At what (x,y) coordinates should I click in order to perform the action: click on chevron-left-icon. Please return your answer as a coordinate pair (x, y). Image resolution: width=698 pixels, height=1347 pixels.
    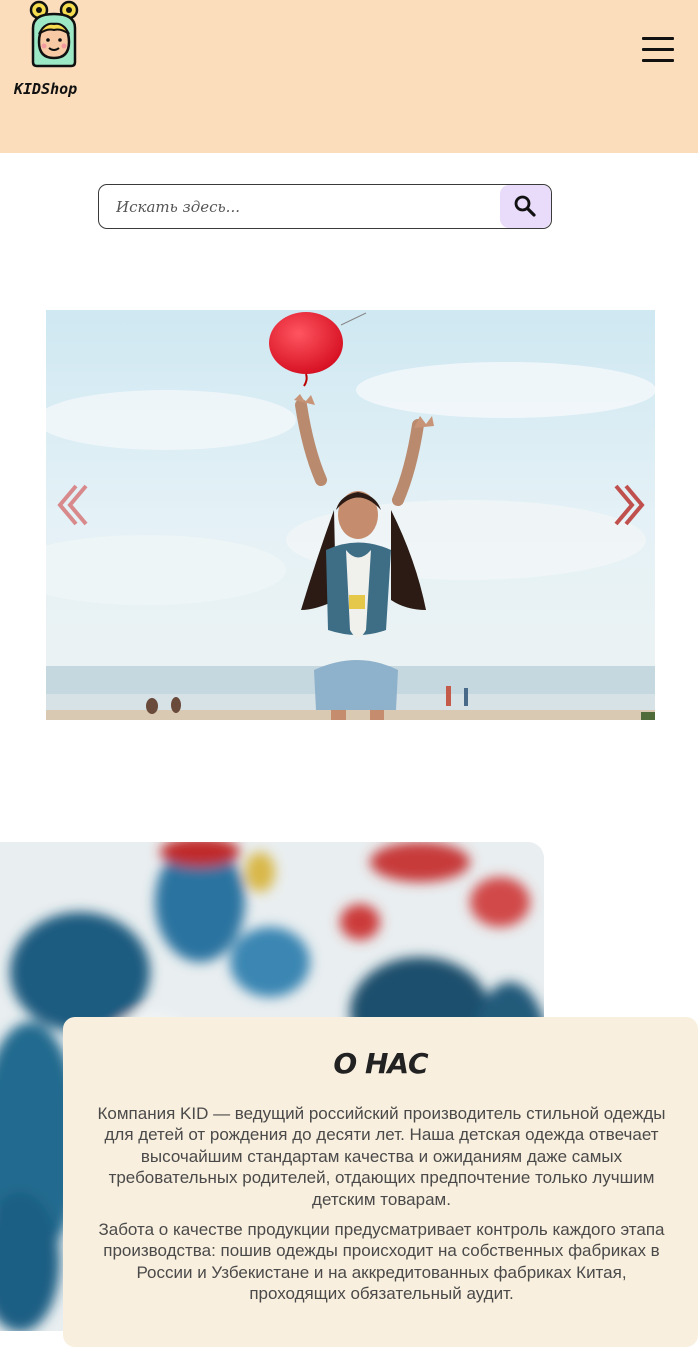
    Looking at the image, I should click on (72, 505).